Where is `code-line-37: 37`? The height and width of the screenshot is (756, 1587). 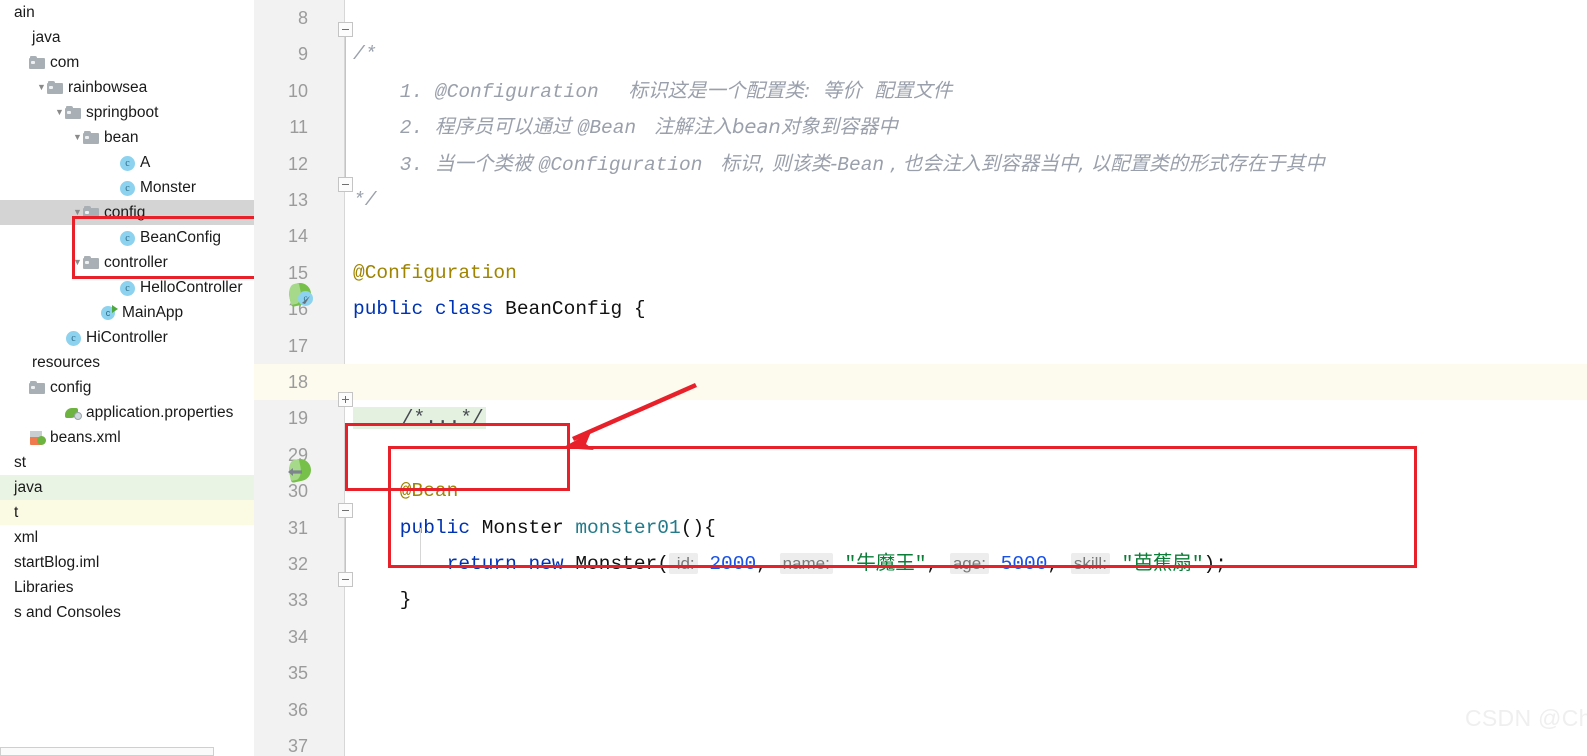
code-line-37: 37 is located at coordinates (920, 742).